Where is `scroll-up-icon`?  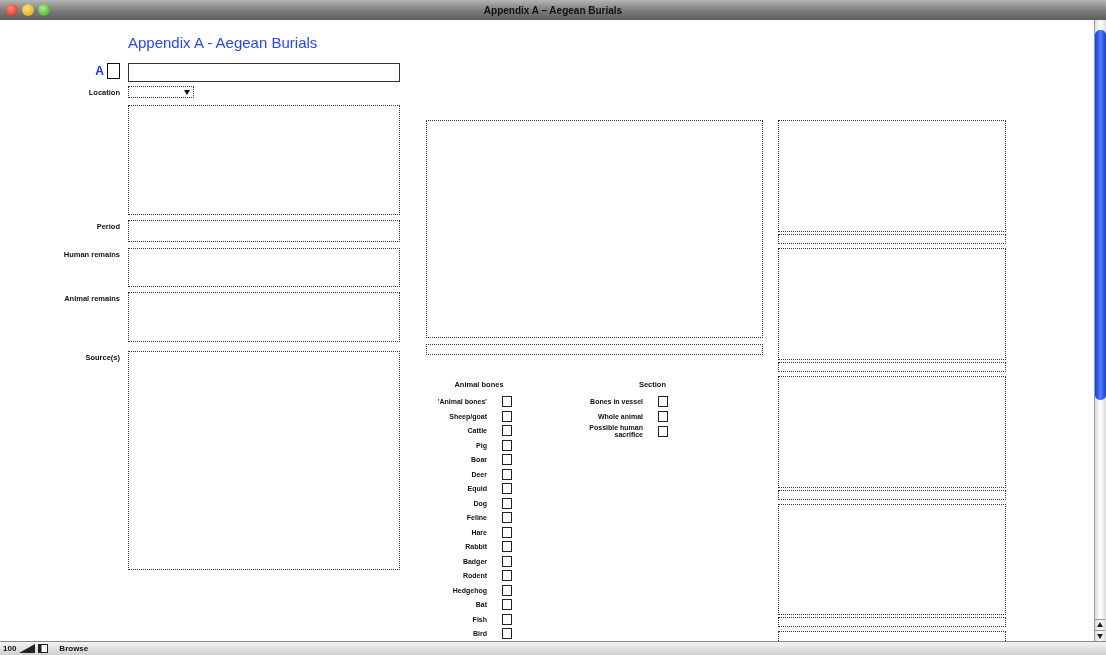 scroll-up-icon is located at coordinates (1100, 624).